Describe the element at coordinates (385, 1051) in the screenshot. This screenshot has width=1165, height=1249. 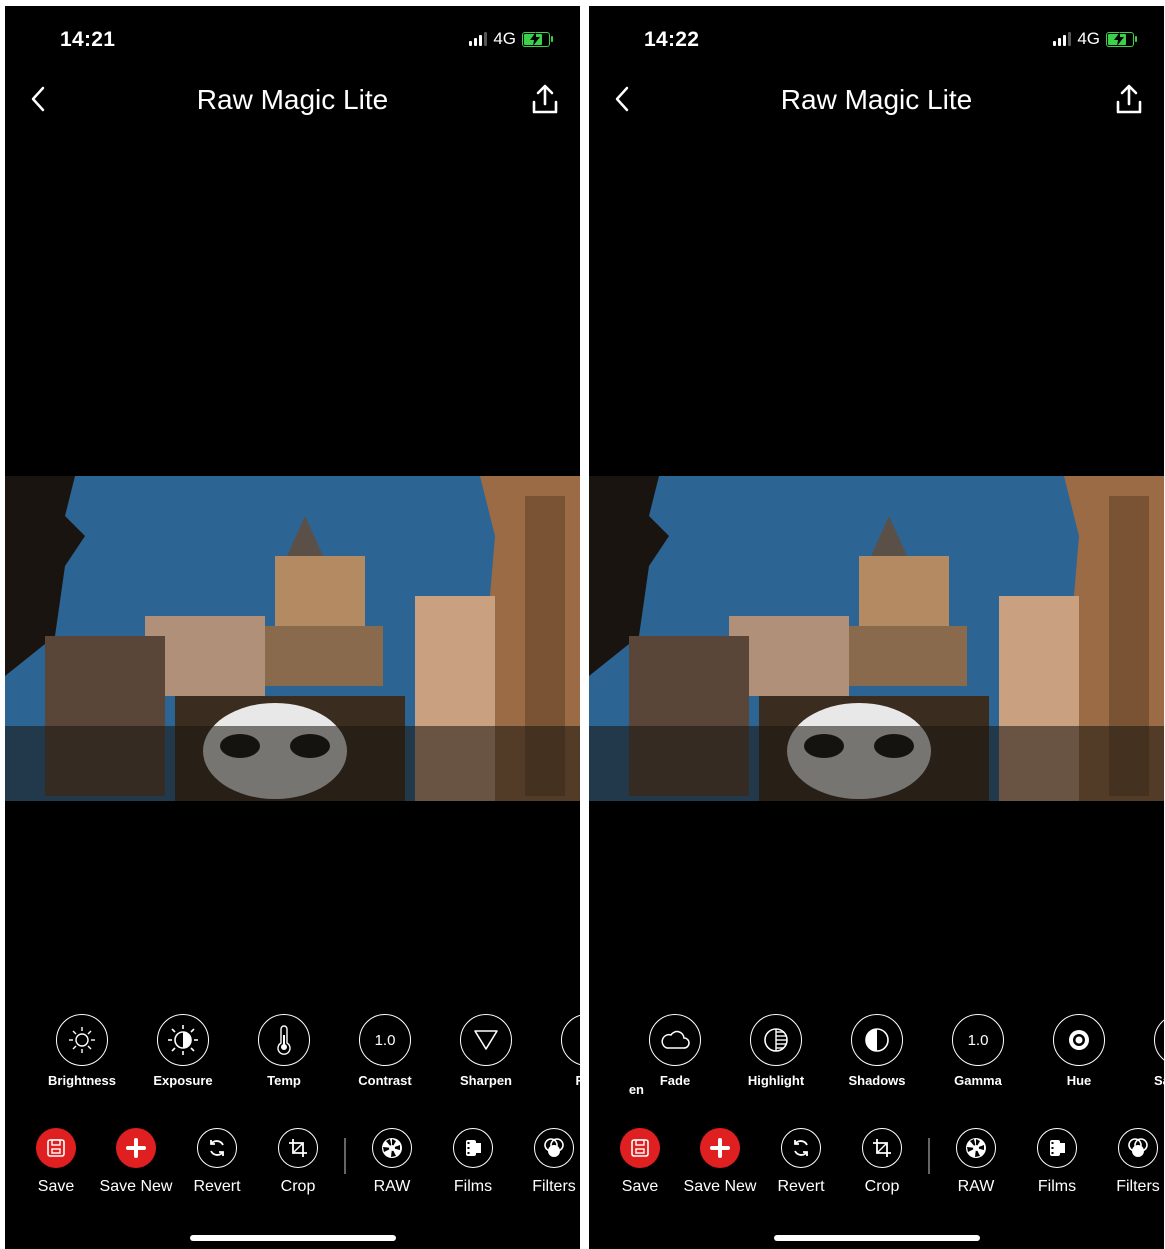
I see `tool-contrast: 1.0 Contrast` at that location.